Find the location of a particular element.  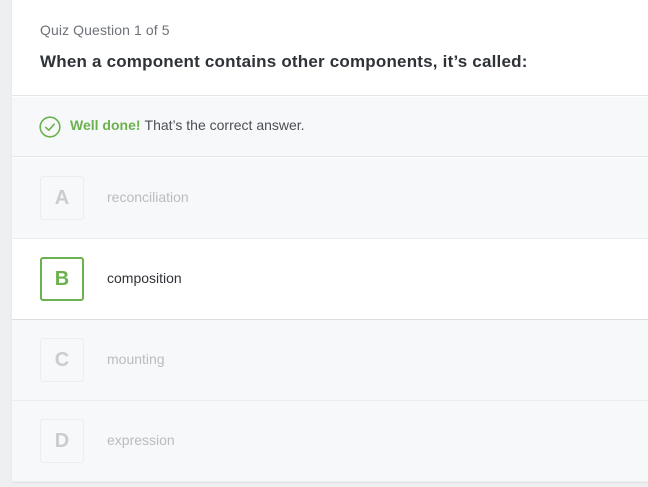

option-text: composition is located at coordinates (144, 278).